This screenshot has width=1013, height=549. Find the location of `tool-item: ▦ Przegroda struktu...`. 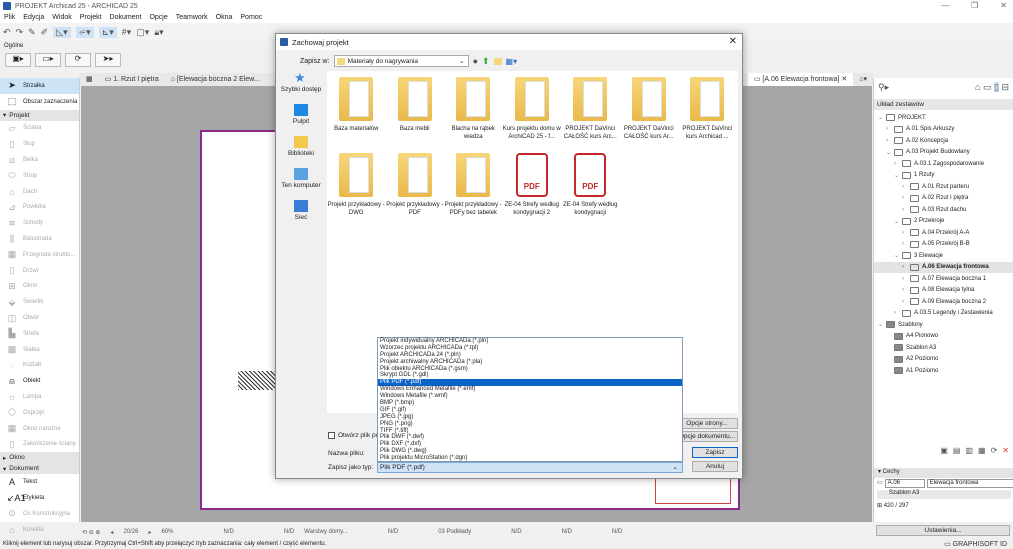

tool-item: ▦ Przegroda struktu... is located at coordinates (39, 255).